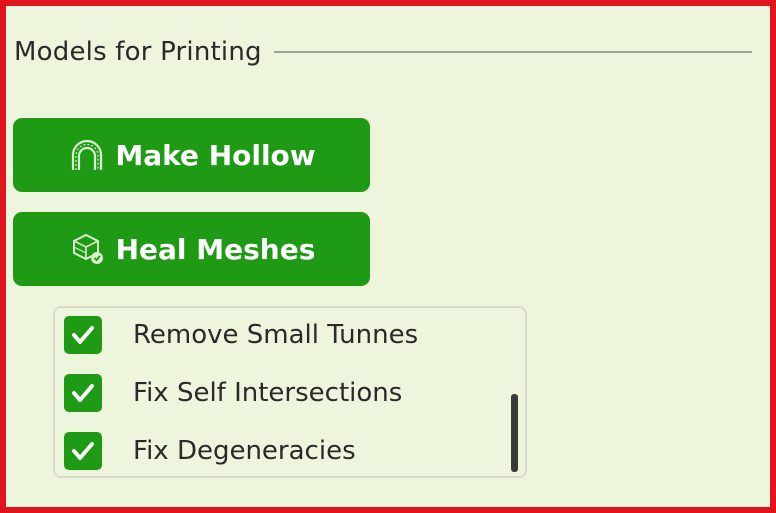 The width and height of the screenshot is (776, 513). I want to click on heal-meshes-button: Heal Meshes, so click(191, 249).